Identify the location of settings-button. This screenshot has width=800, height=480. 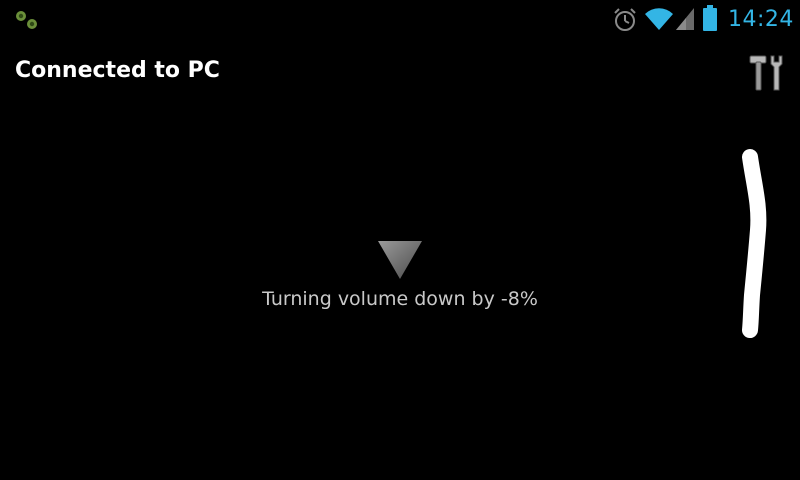
(767, 72).